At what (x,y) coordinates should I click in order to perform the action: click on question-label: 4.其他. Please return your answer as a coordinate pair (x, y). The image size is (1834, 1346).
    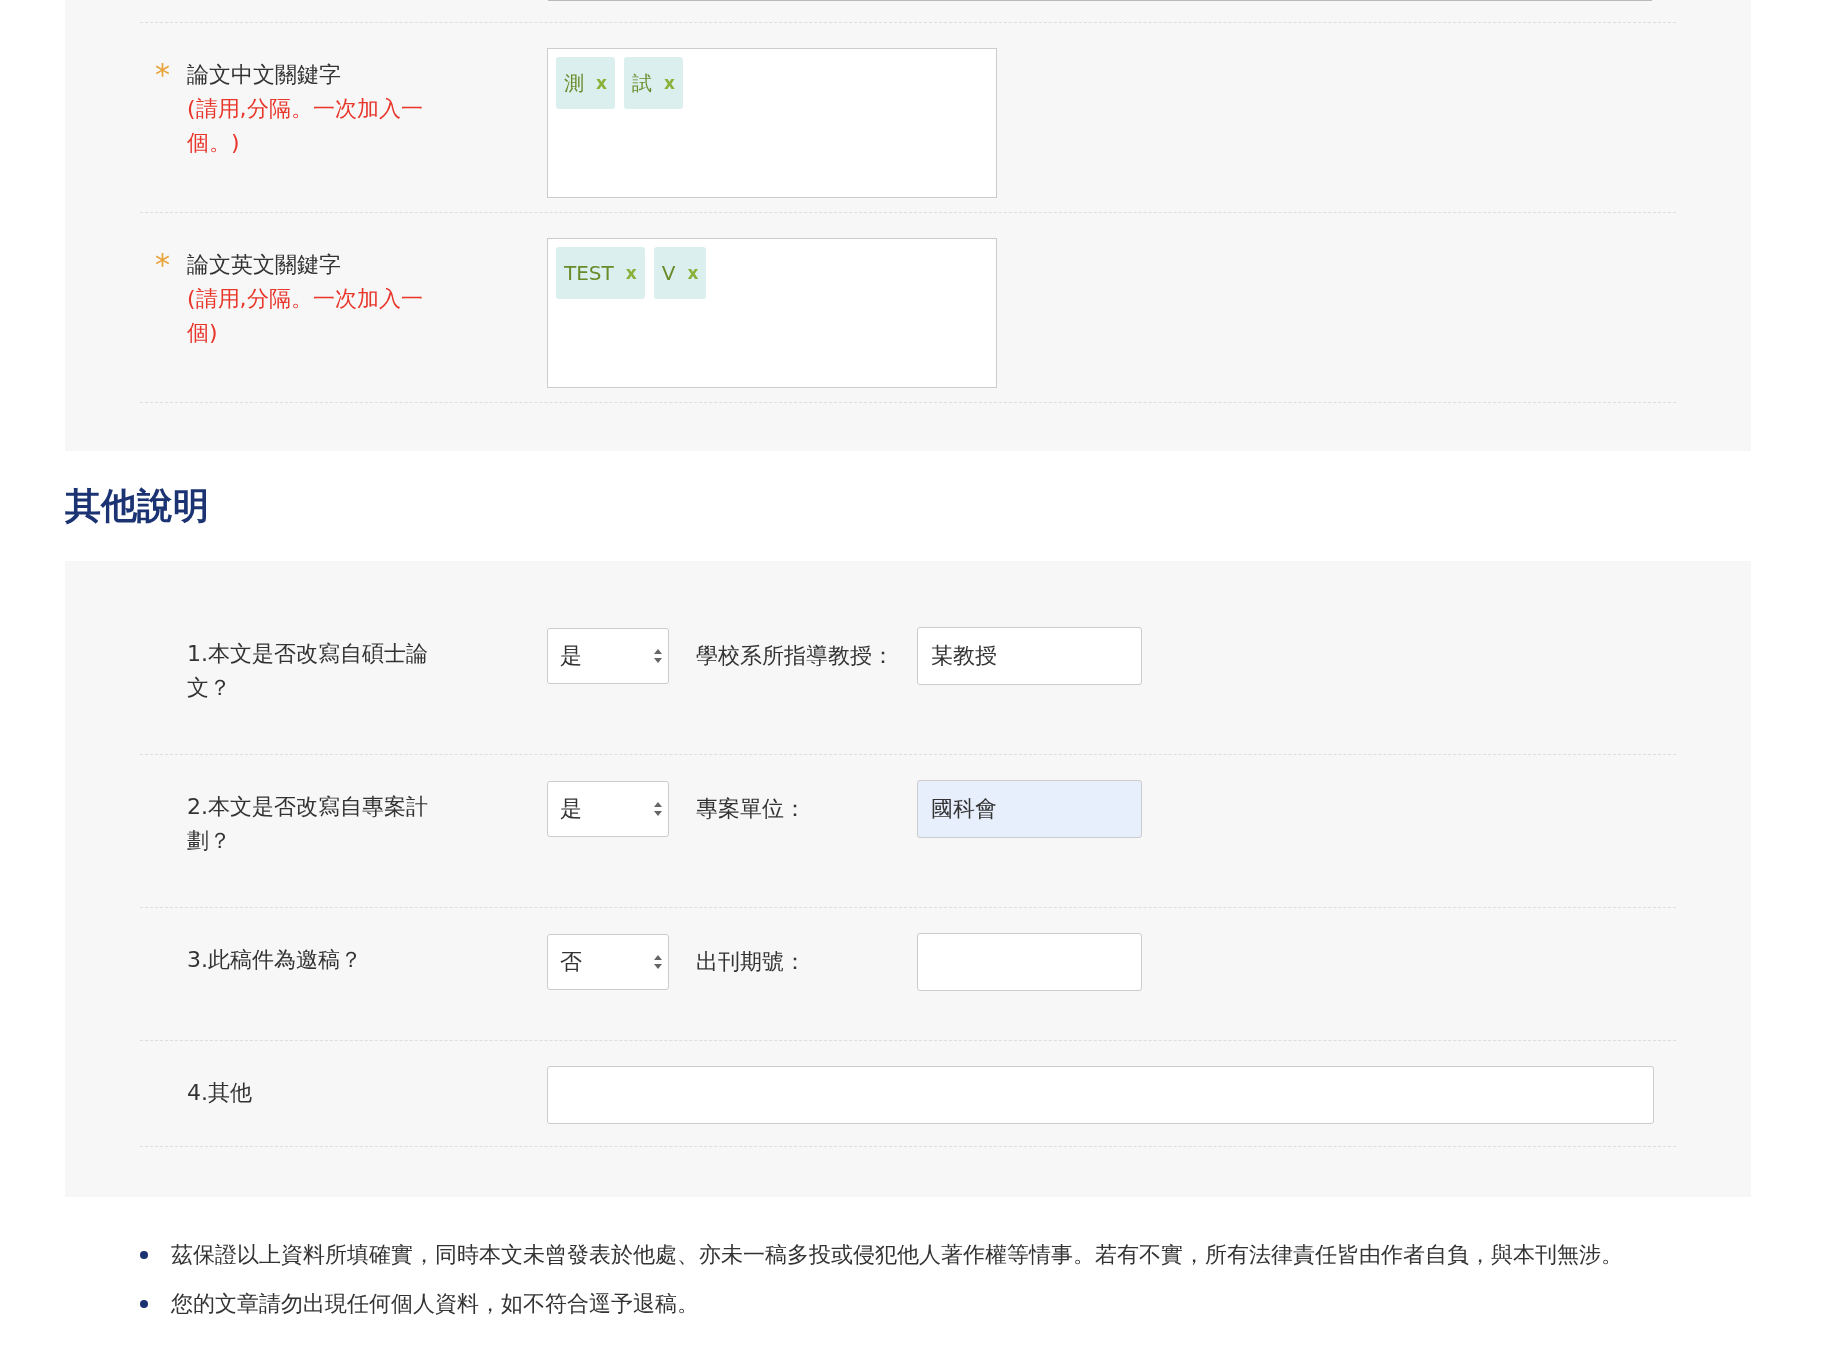
    Looking at the image, I should click on (220, 1093).